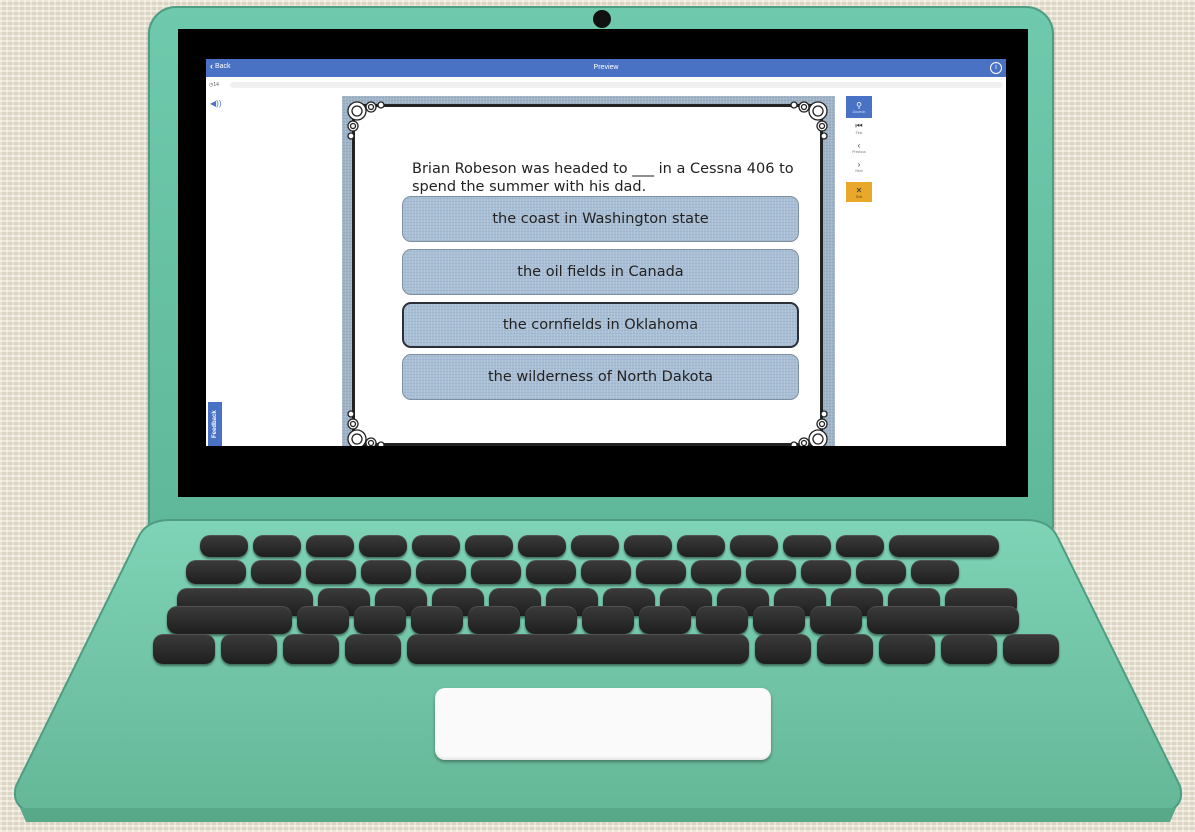 The width and height of the screenshot is (1195, 832). What do you see at coordinates (600, 325) in the screenshot?
I see `answer-option-3: the cornfields in Oklahoma` at bounding box center [600, 325].